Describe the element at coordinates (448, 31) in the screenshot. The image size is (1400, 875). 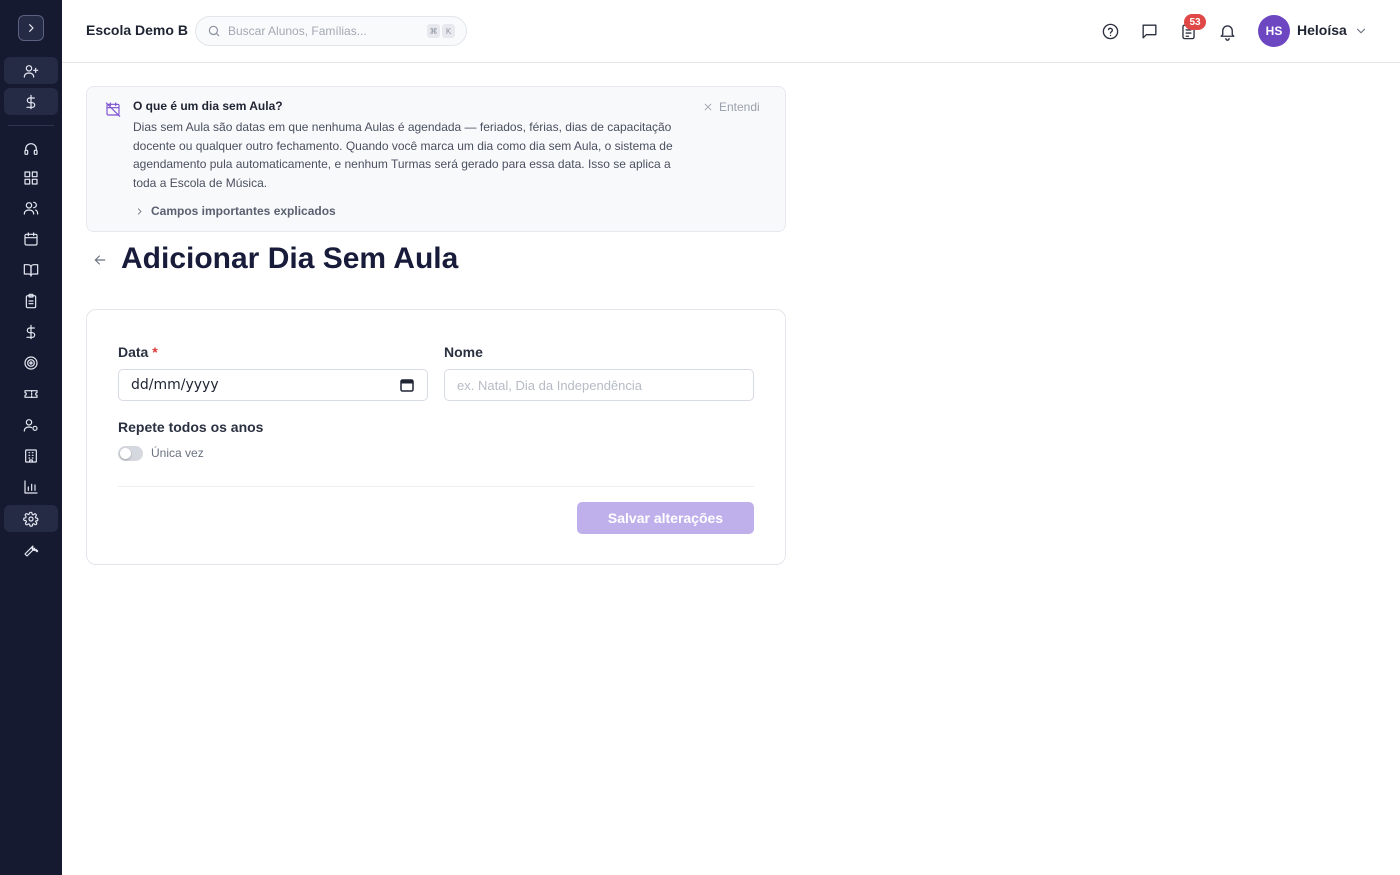
I see `shortcut-key-k: K` at that location.